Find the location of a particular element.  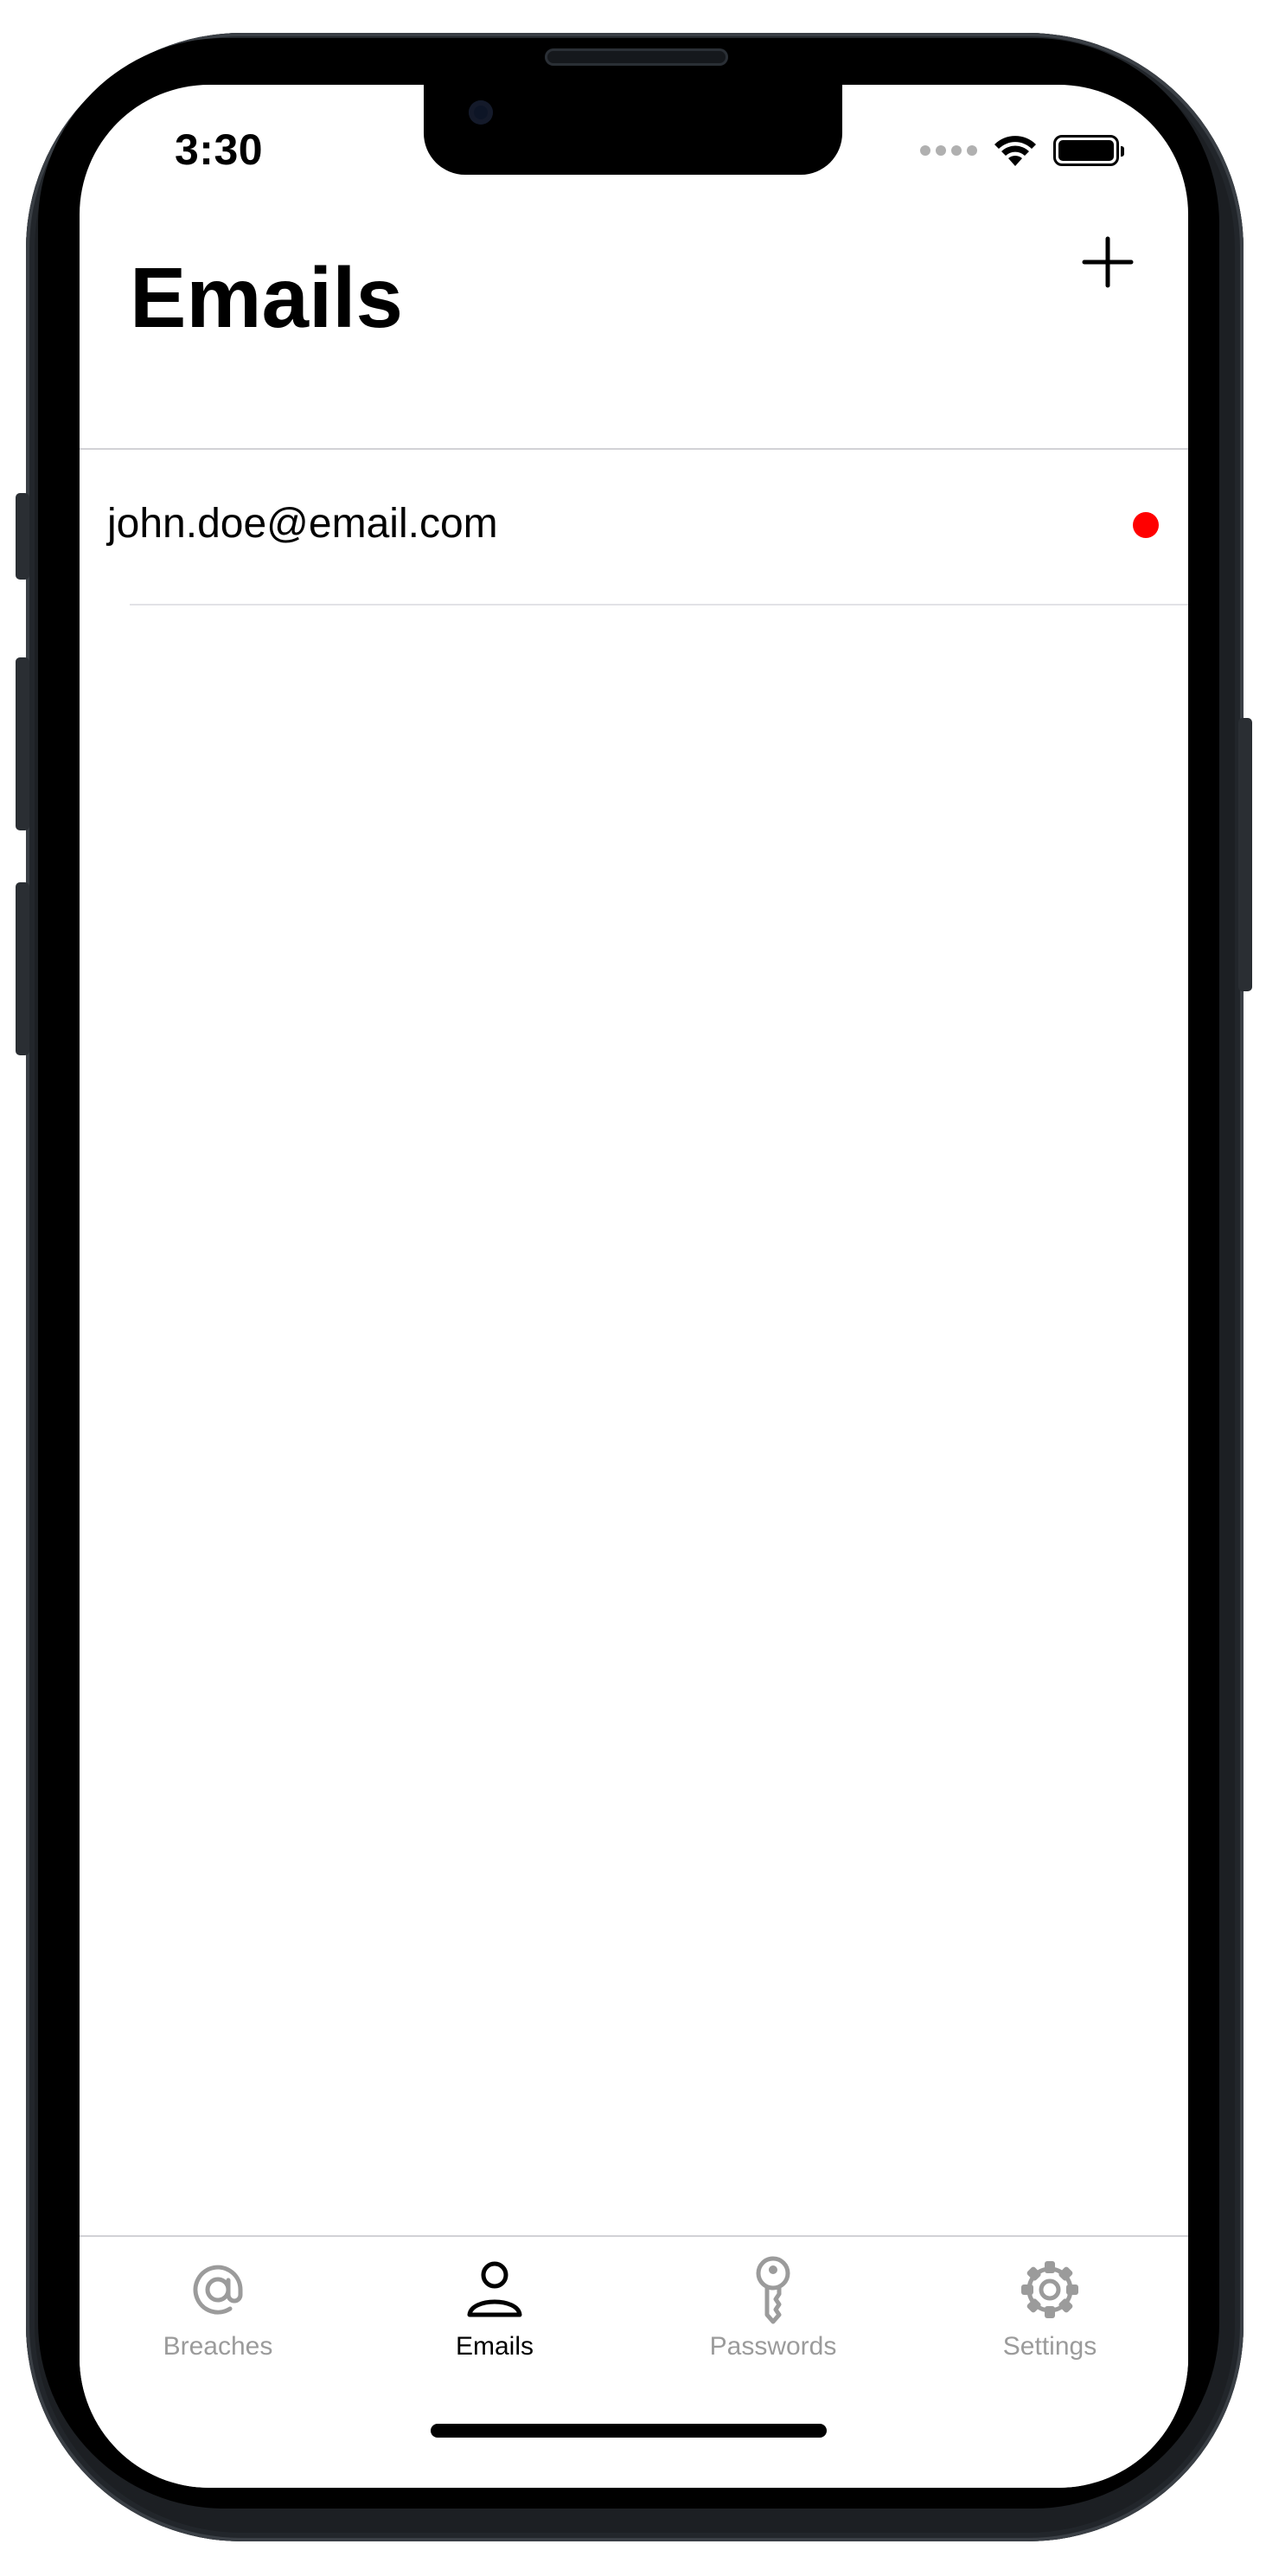

front-camera is located at coordinates (481, 112).